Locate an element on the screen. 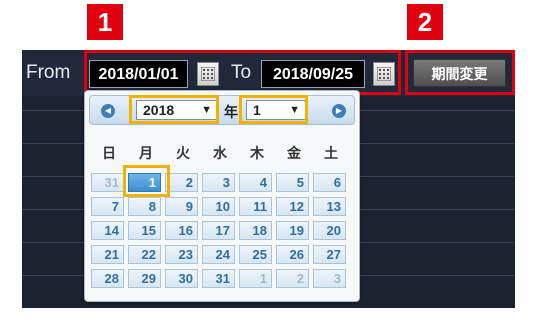  day-cell: 11 is located at coordinates (255, 206).